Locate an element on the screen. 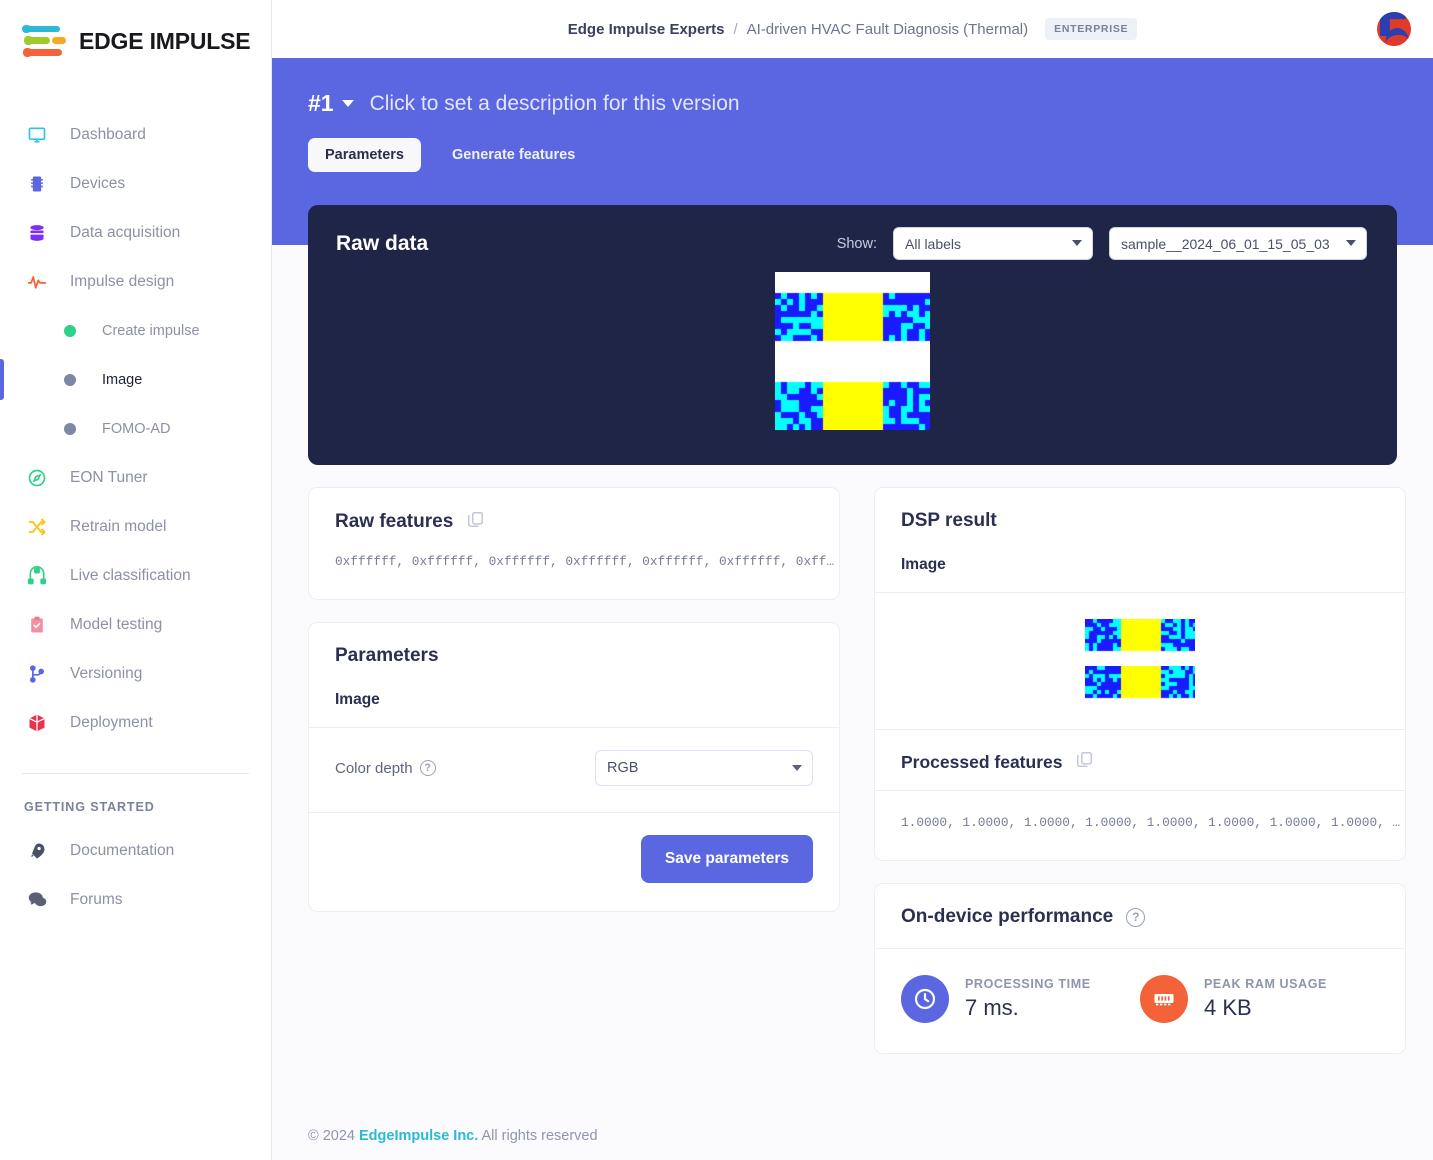 This screenshot has width=1433, height=1160. dsp-thermal-image is located at coordinates (1140, 635).